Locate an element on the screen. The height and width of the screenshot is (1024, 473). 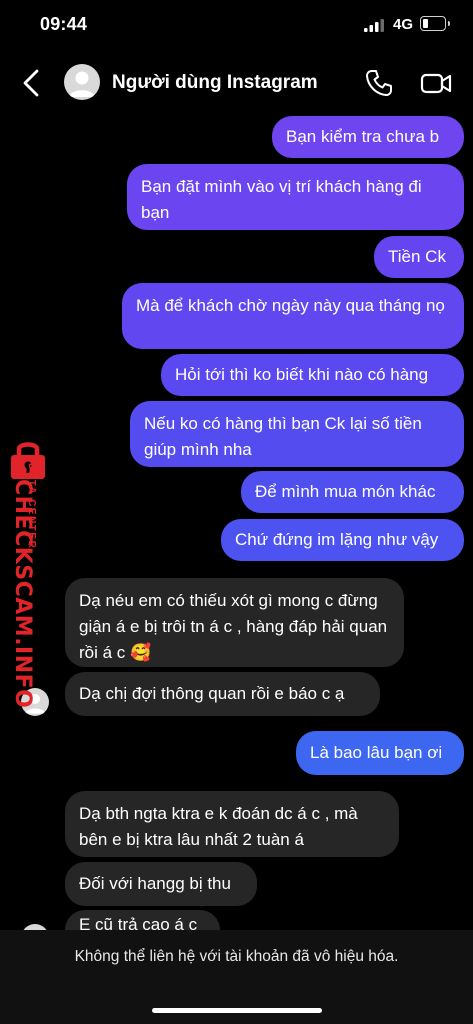
back-arrow-icon is located at coordinates (32, 83).